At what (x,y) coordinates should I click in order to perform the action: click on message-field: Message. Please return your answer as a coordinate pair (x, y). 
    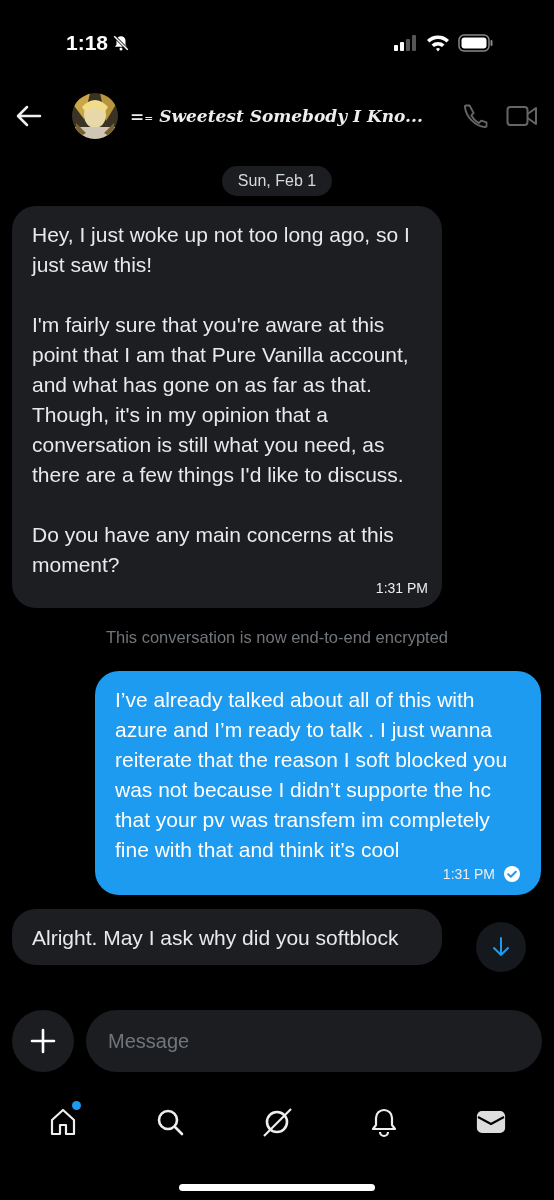
    Looking at the image, I should click on (314, 1041).